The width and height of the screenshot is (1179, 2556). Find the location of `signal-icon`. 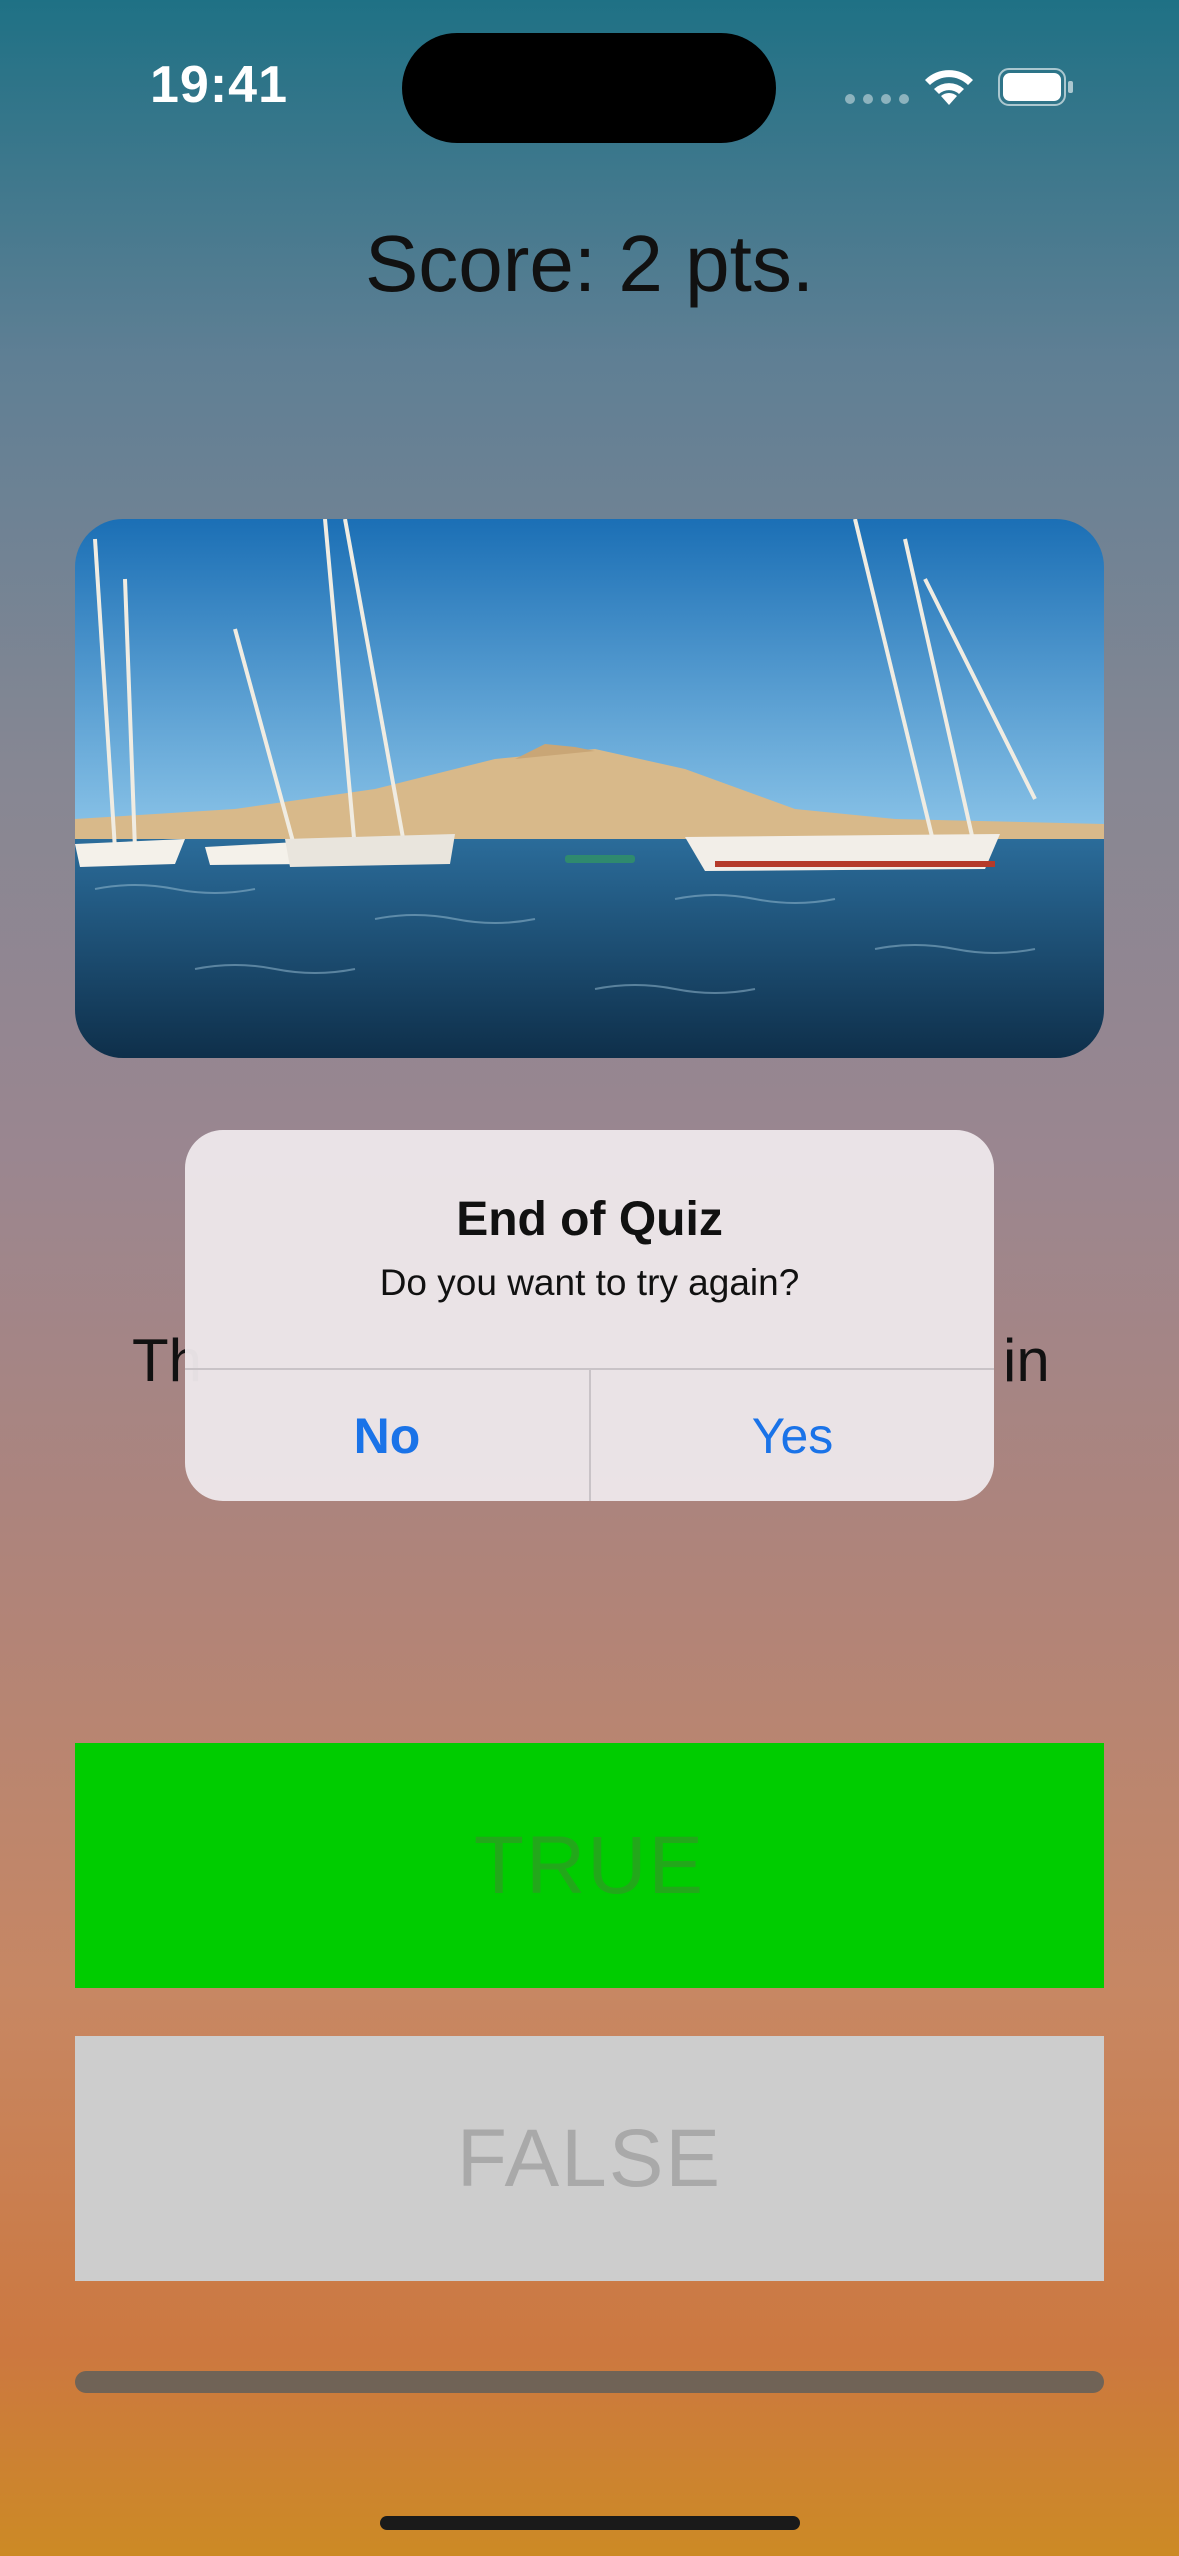

signal-icon is located at coordinates (877, 99).